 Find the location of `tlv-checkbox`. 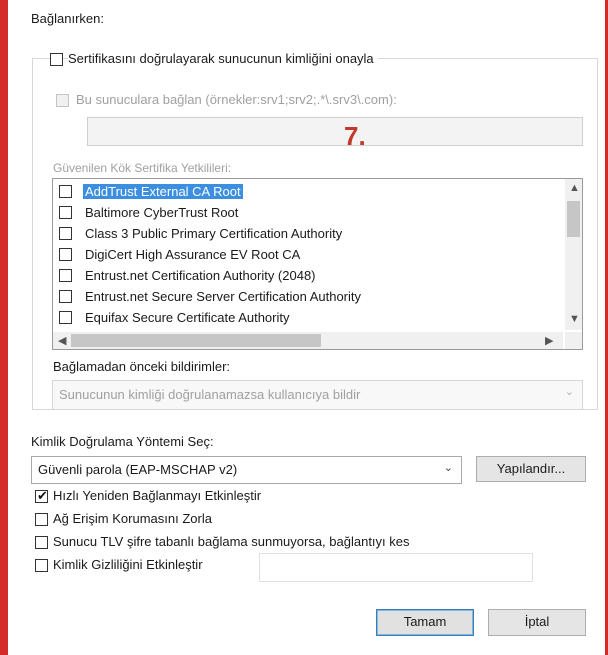

tlv-checkbox is located at coordinates (41, 542).